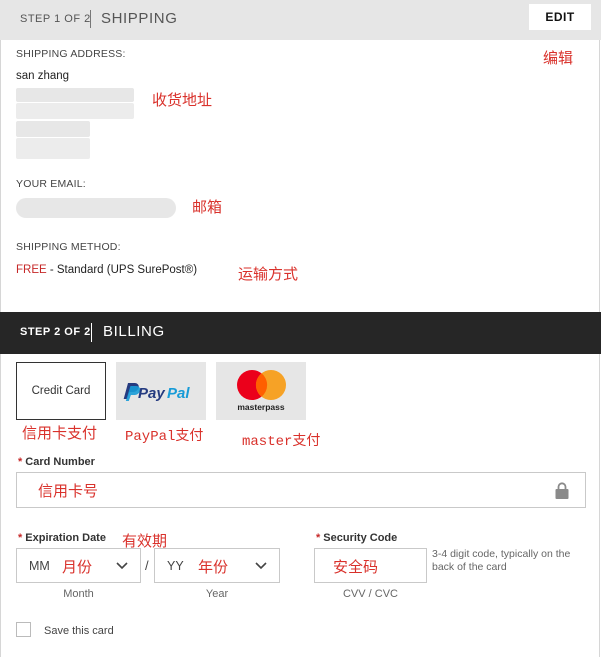  Describe the element at coordinates (164, 437) in the screenshot. I see `annotation-paypal: PayPal支付` at that location.